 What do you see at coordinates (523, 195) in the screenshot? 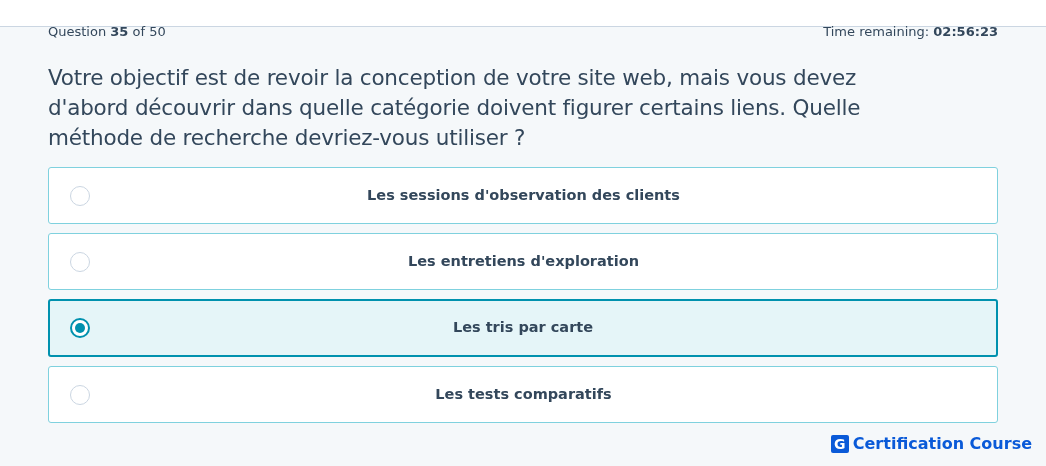
I see `answer-option: Les sessions d'observation des clients` at bounding box center [523, 195].